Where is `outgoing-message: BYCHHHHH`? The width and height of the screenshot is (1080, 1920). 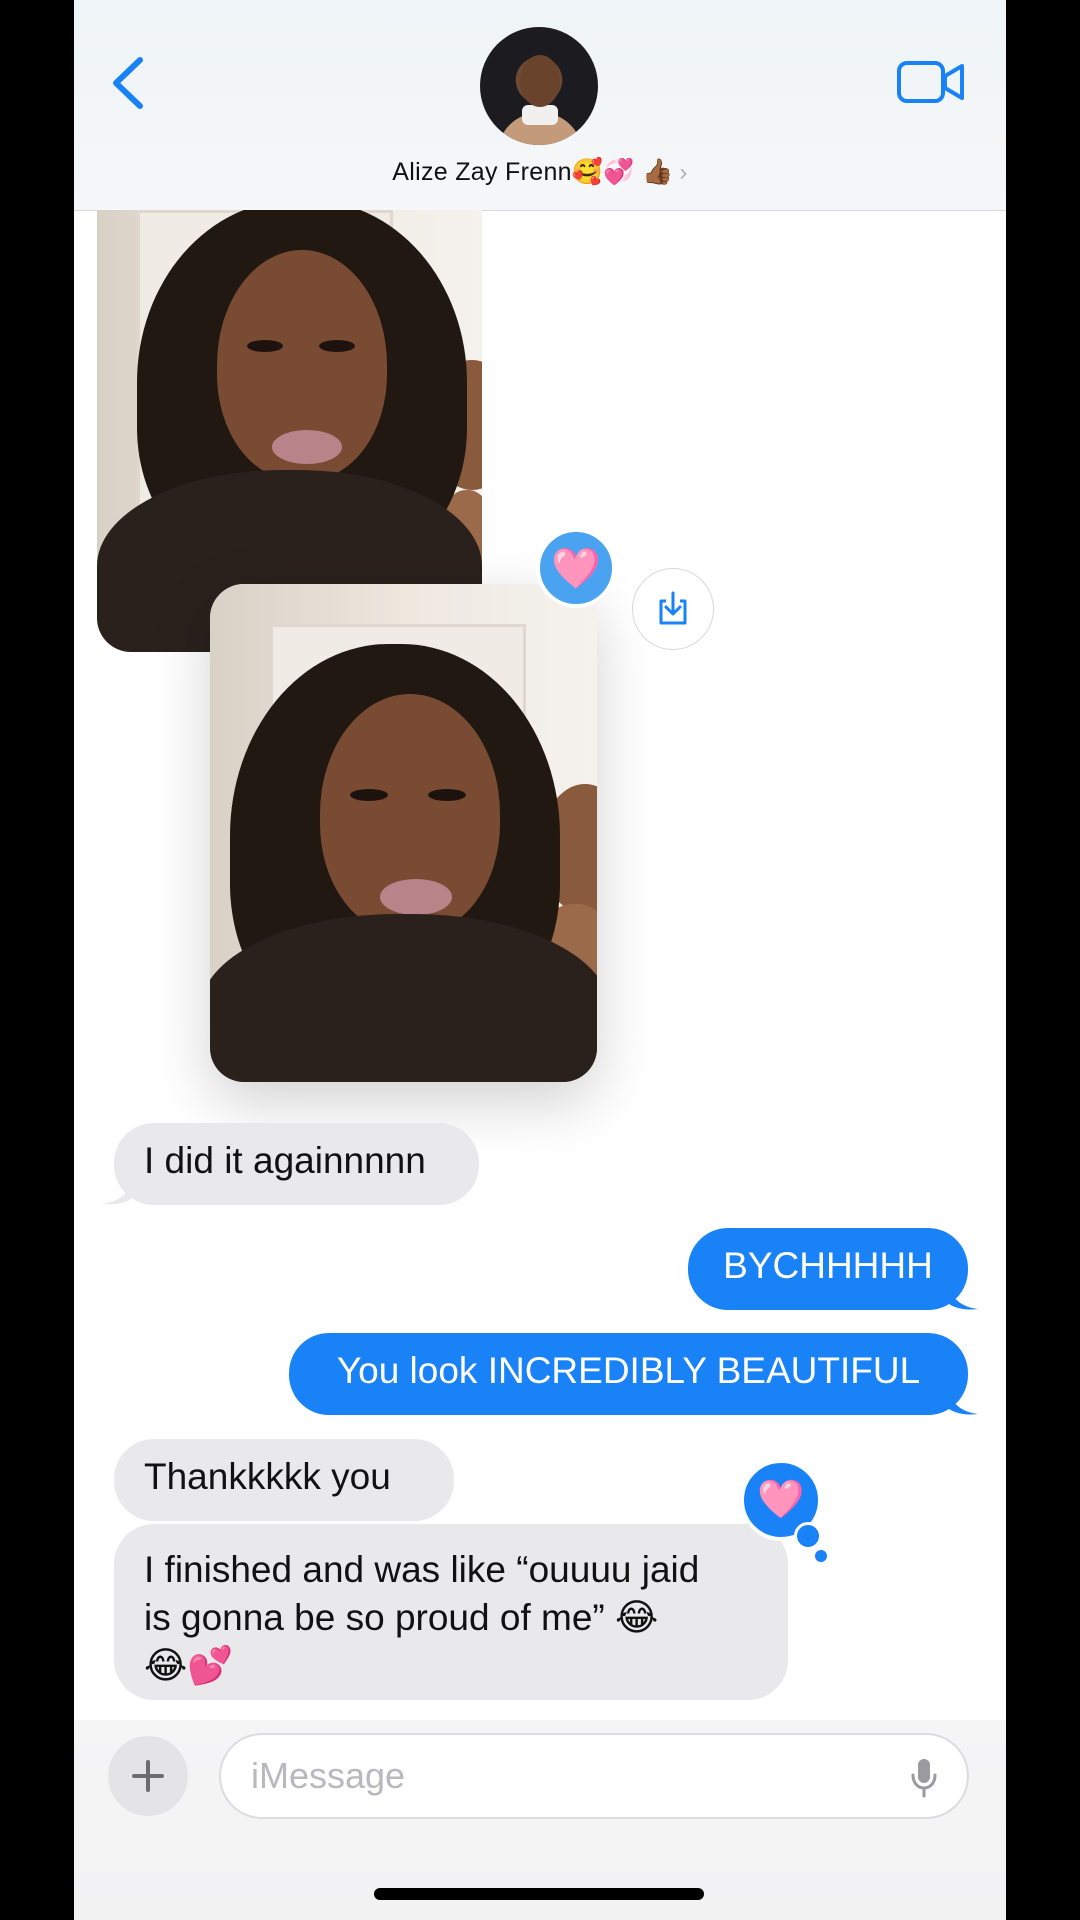
outgoing-message: BYCHHHHH is located at coordinates (828, 1269).